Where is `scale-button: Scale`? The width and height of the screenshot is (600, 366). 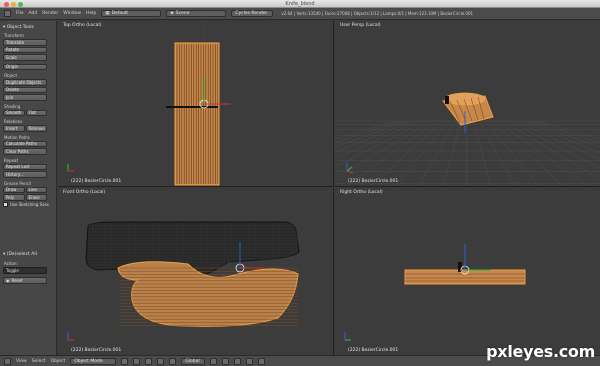 scale-button: Scale is located at coordinates (25, 57).